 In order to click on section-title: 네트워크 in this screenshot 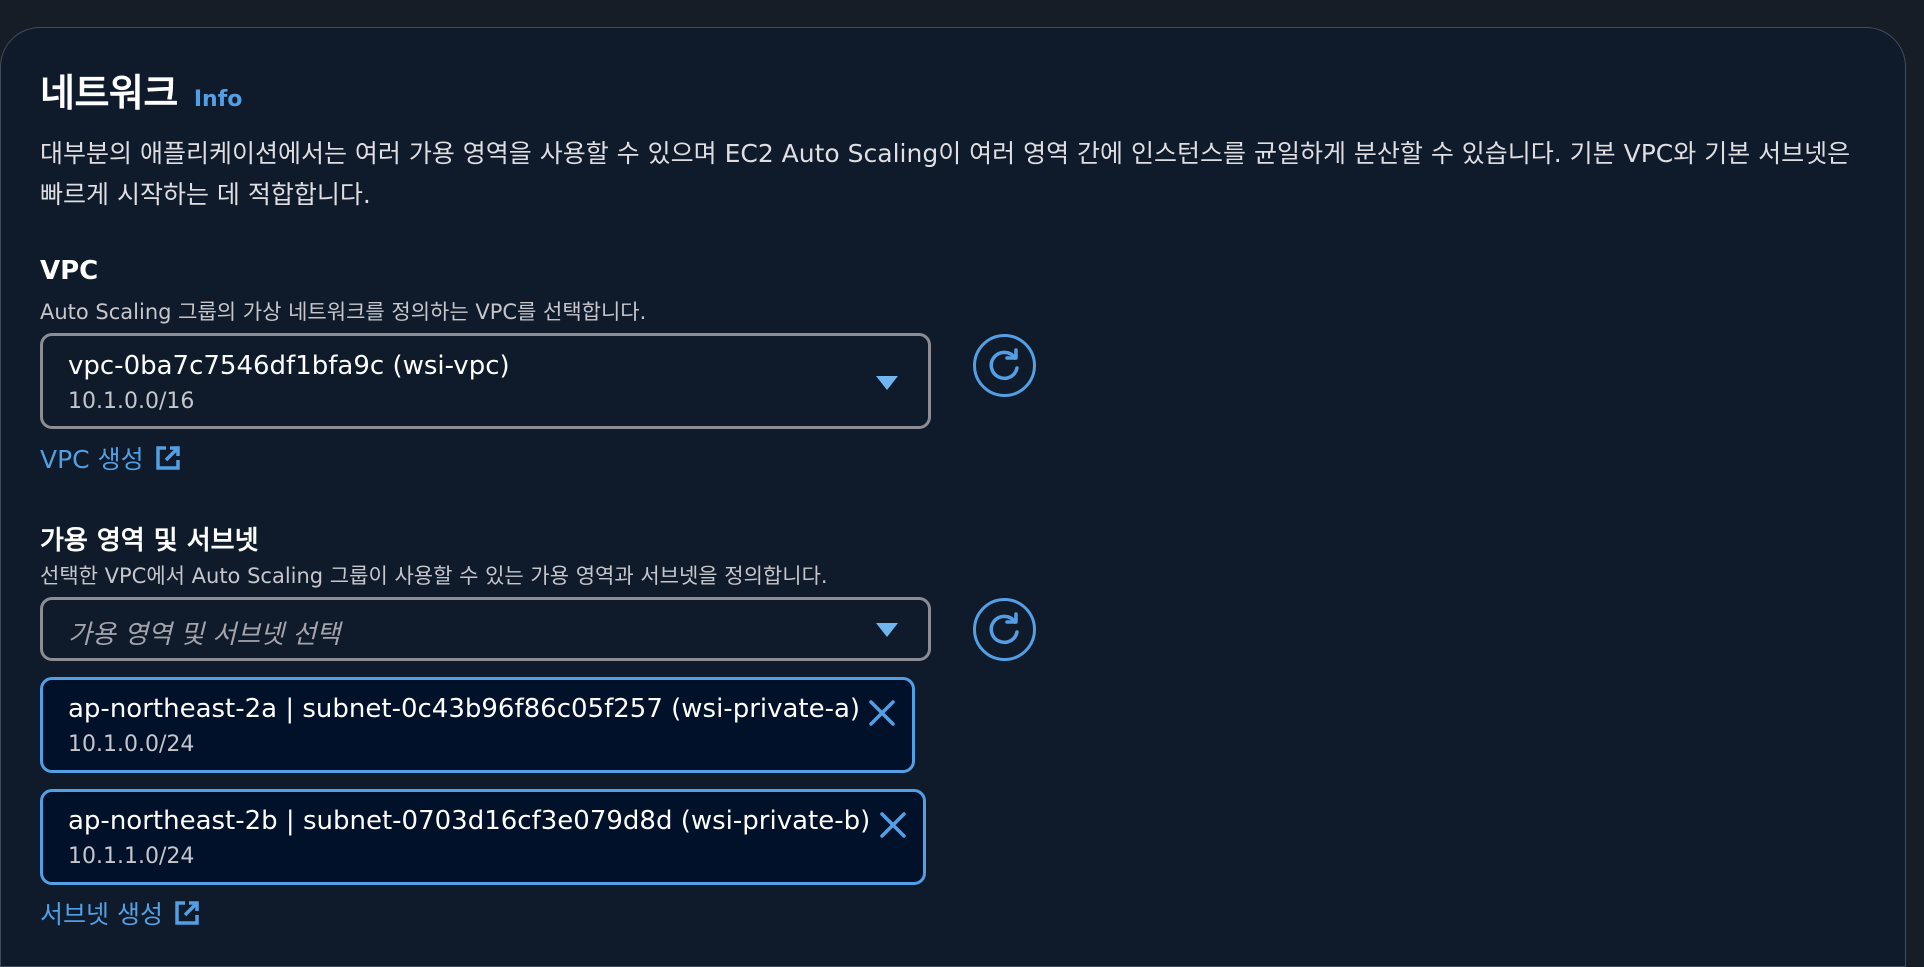, I will do `click(109, 93)`.